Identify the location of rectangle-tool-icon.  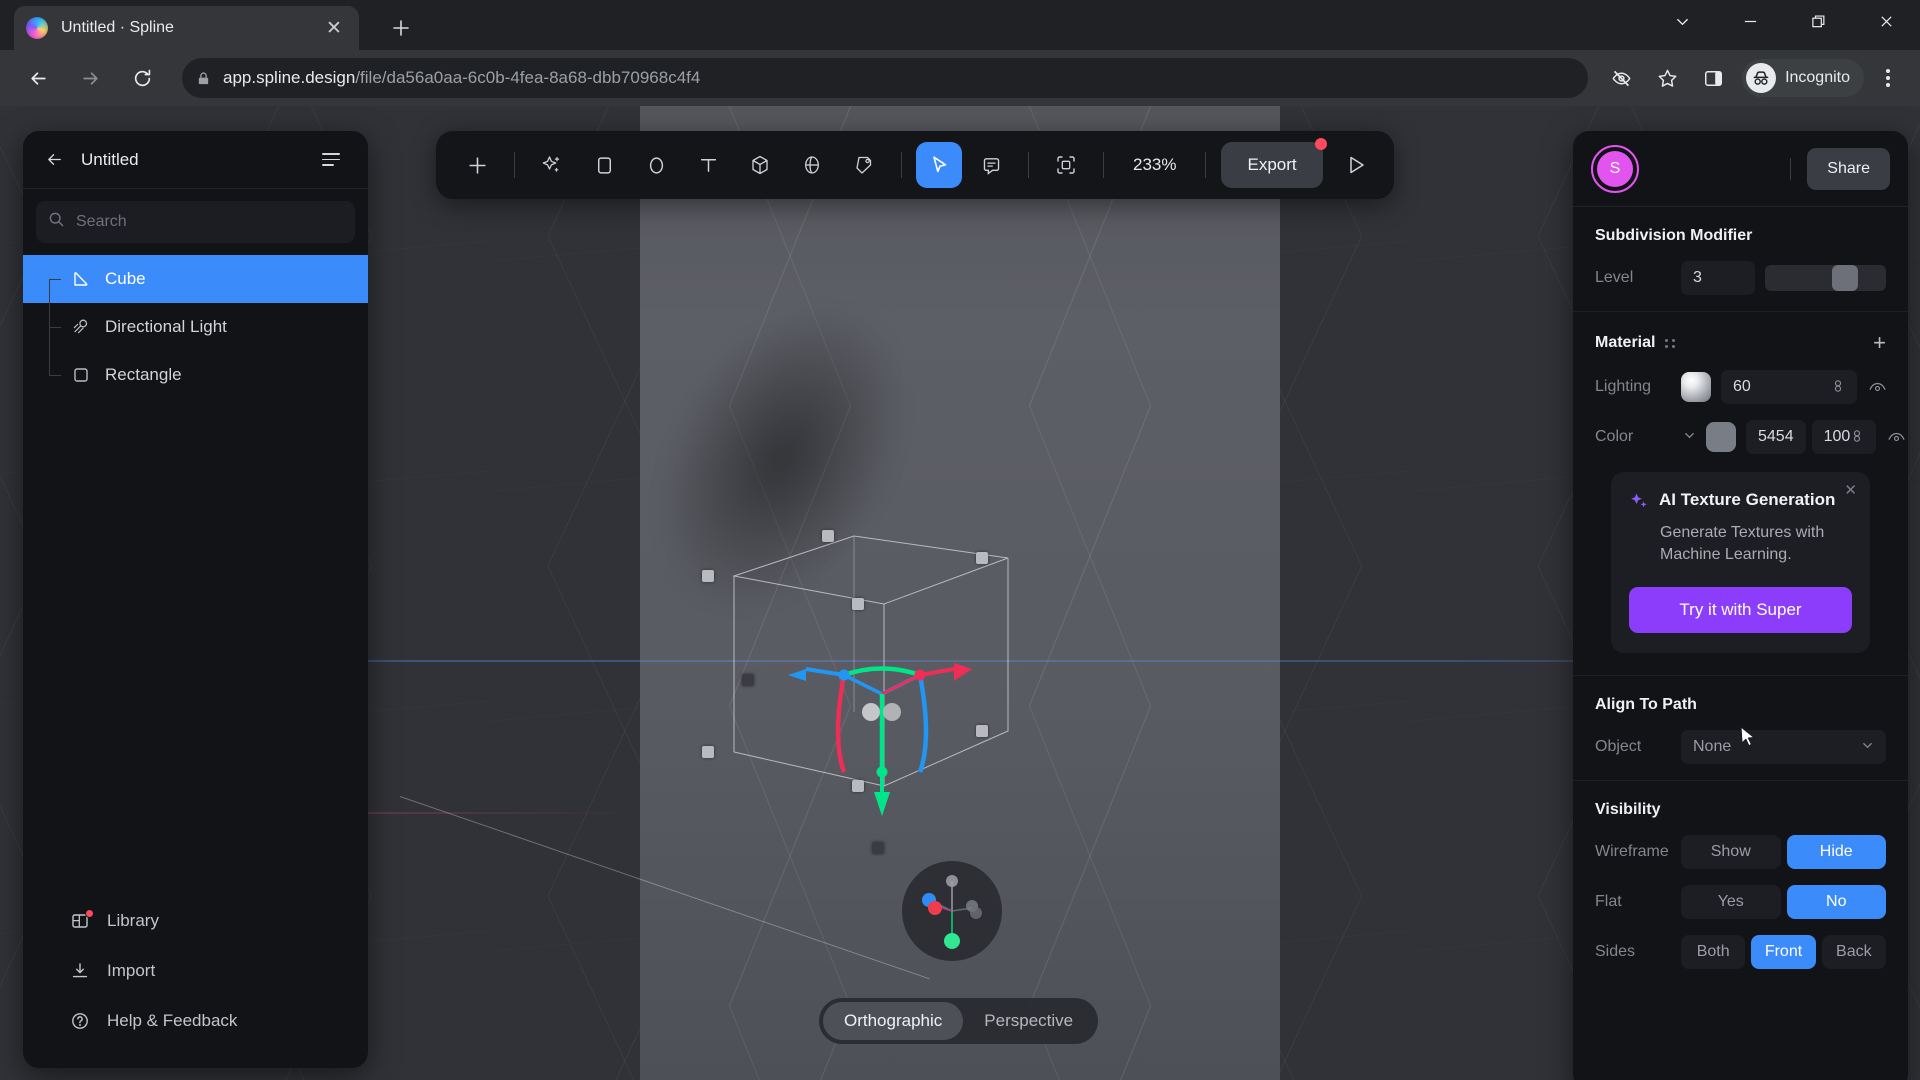
(604, 165).